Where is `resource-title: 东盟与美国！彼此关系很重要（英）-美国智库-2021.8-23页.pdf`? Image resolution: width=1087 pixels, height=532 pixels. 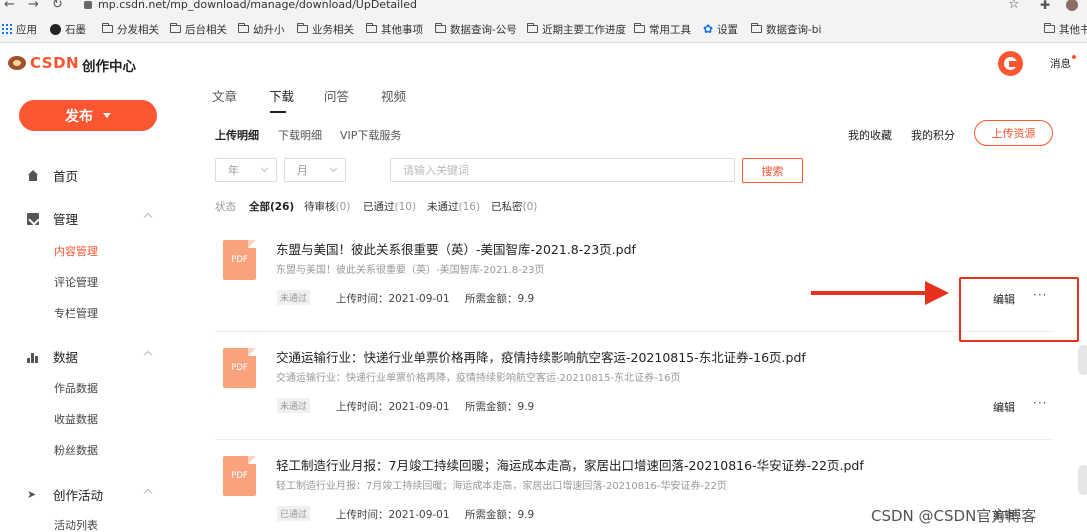 resource-title: 东盟与美国！彼此关系很重要（英）-美国智库-2021.8-23页.pdf is located at coordinates (456, 248).